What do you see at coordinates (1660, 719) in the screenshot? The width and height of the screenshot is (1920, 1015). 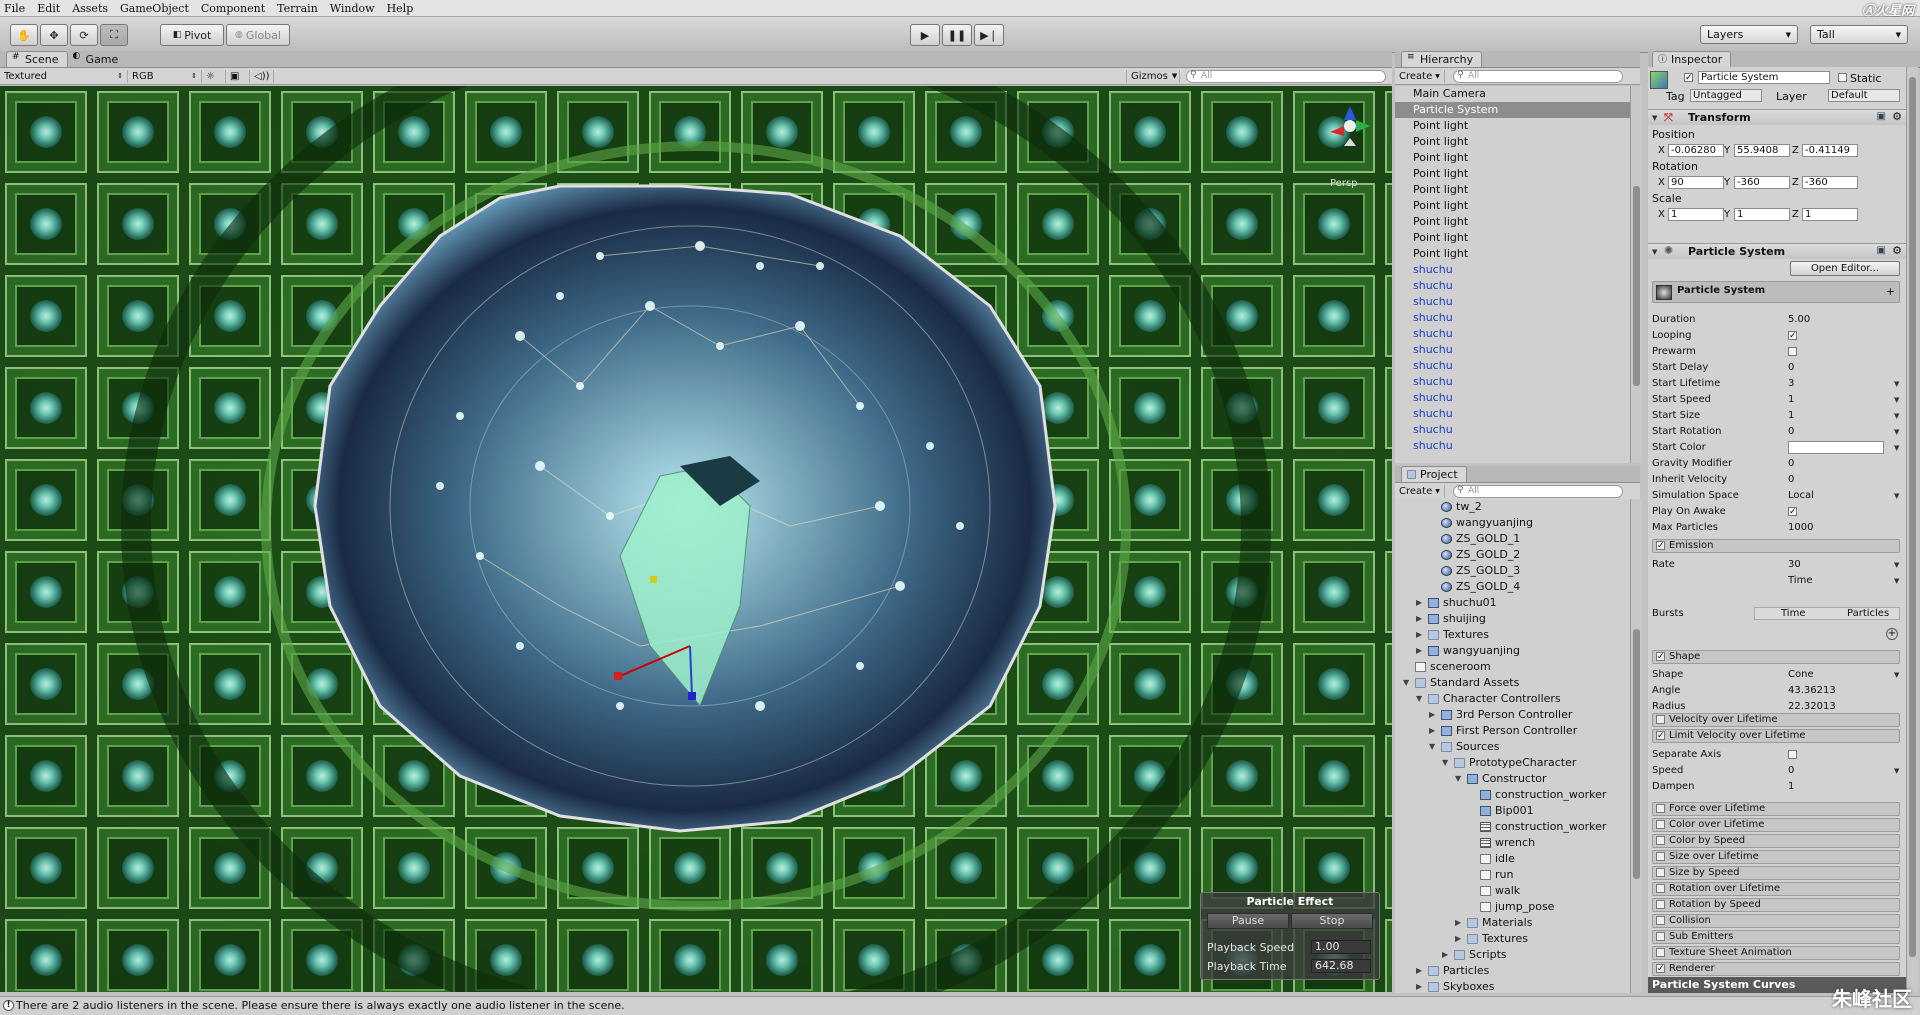 I see `velocity-checkbox` at bounding box center [1660, 719].